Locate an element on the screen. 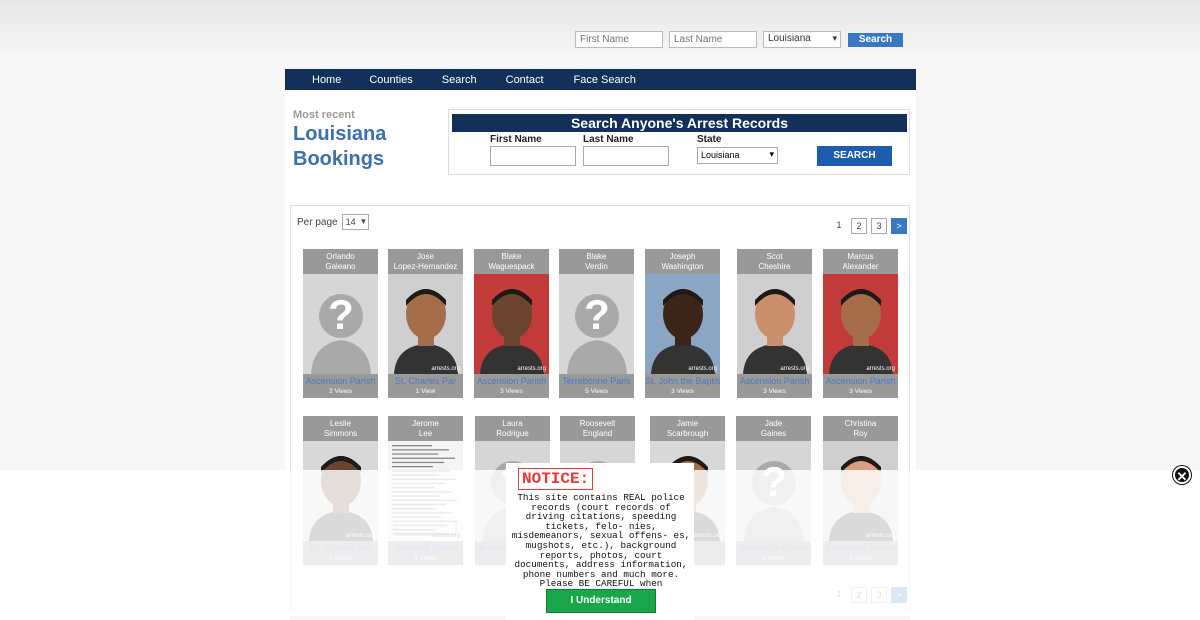 The image size is (1200, 620). state-select: Louisiana is located at coordinates (737, 155).